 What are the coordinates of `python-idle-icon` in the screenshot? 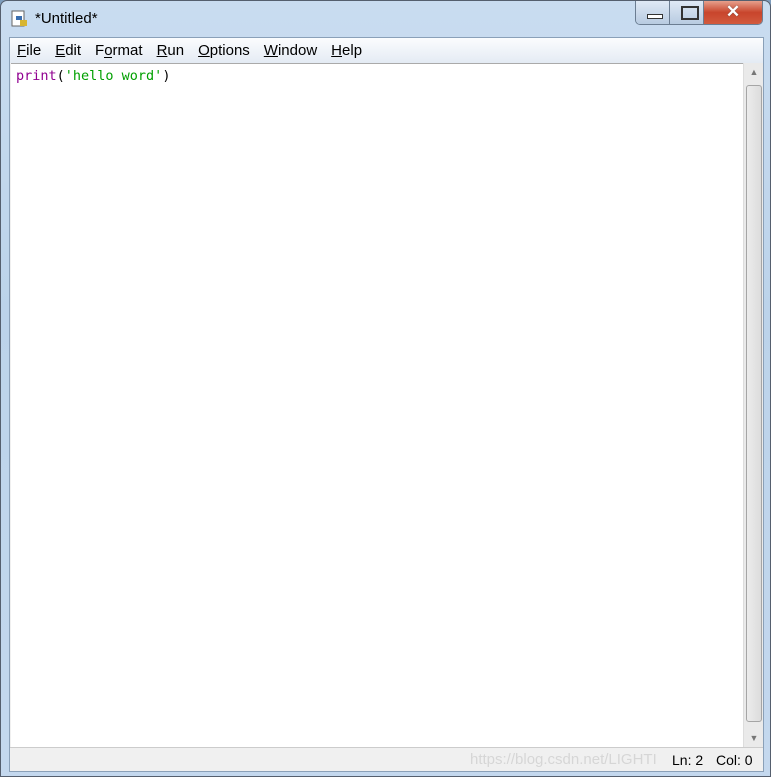 It's located at (19, 18).